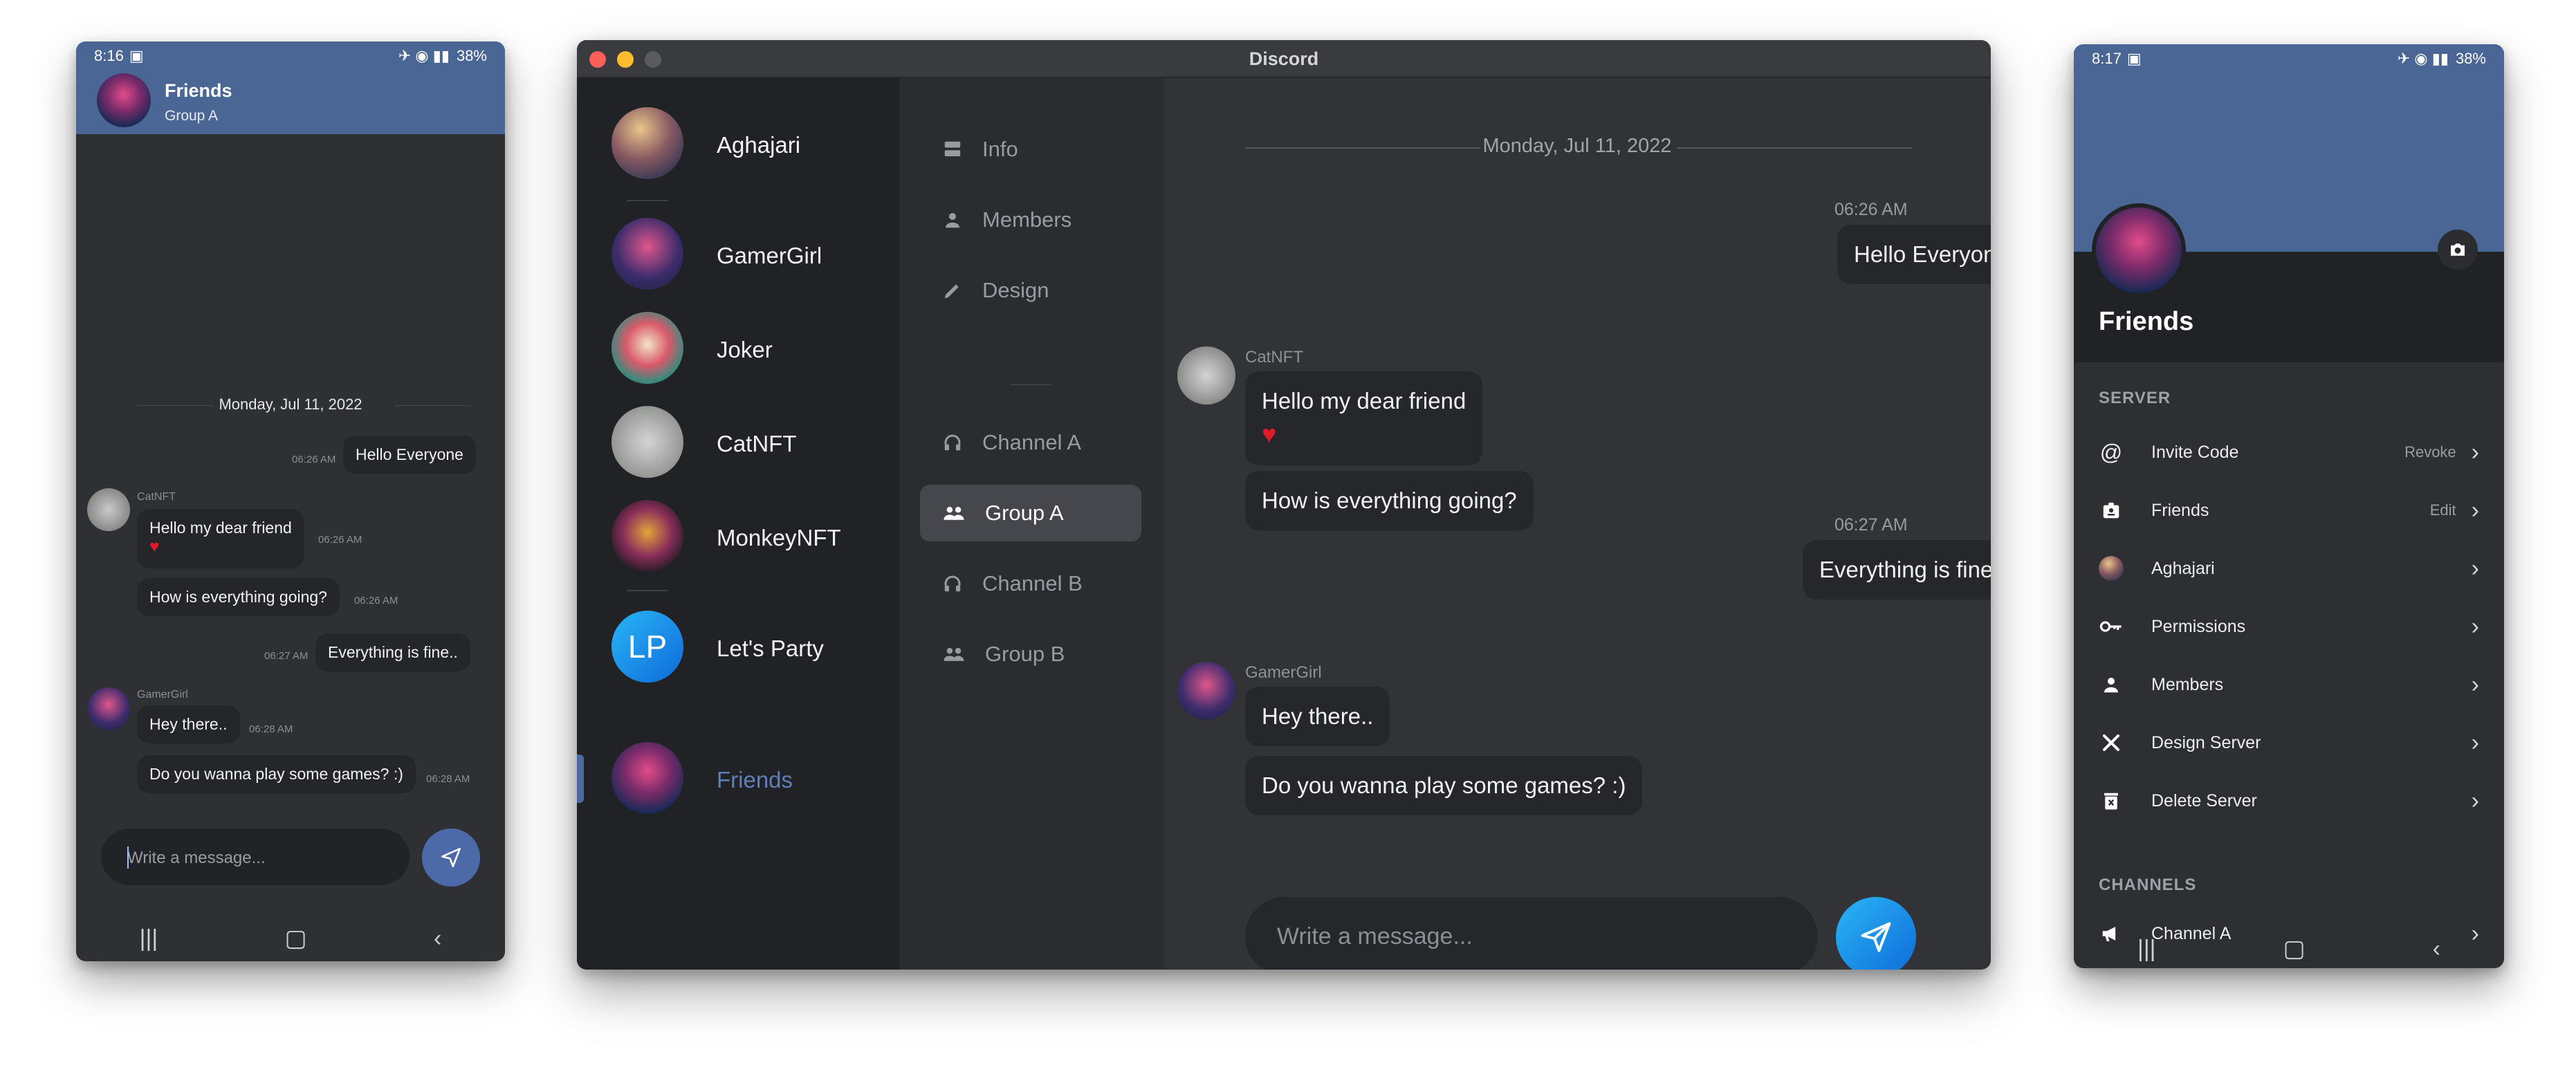  Describe the element at coordinates (647, 254) in the screenshot. I see `server-icon-gamergirl` at that location.